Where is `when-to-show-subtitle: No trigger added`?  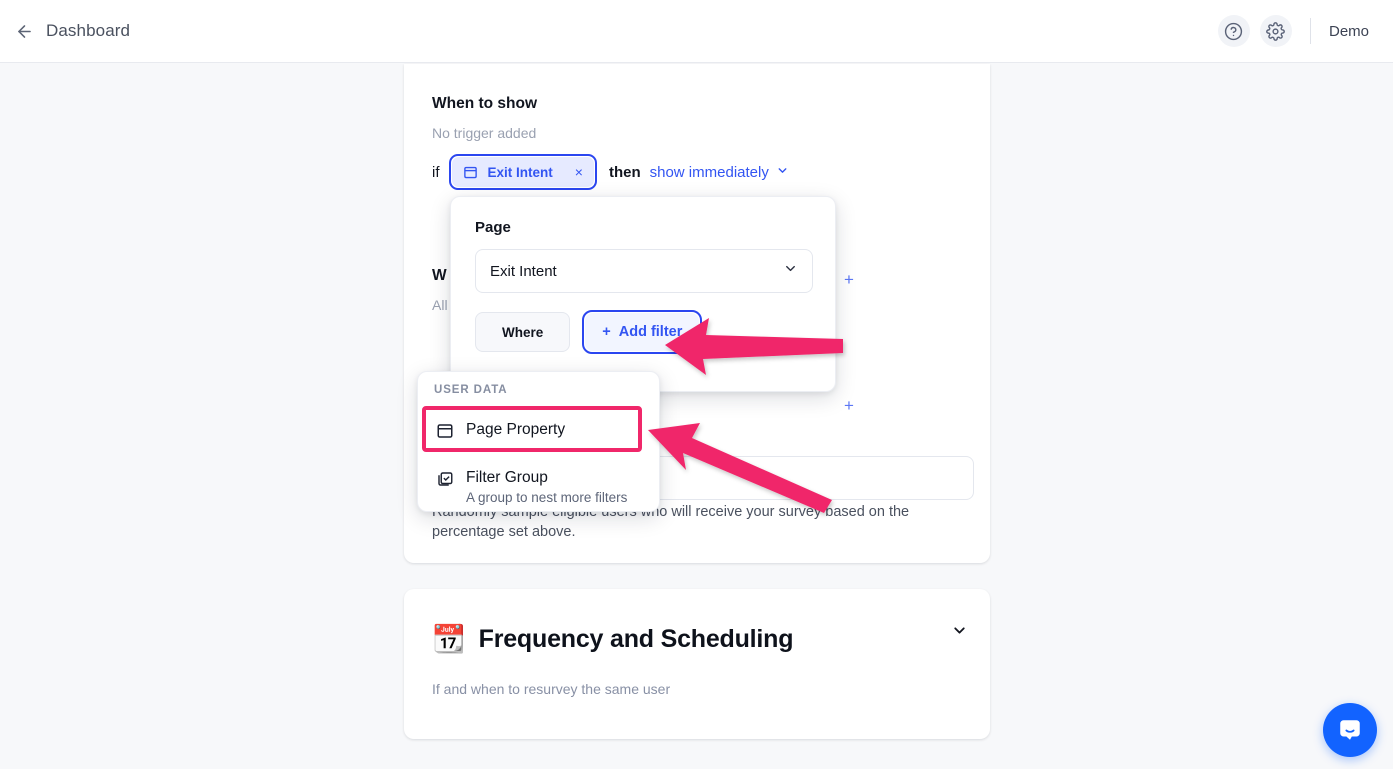
when-to-show-subtitle: No trigger added is located at coordinates (484, 133).